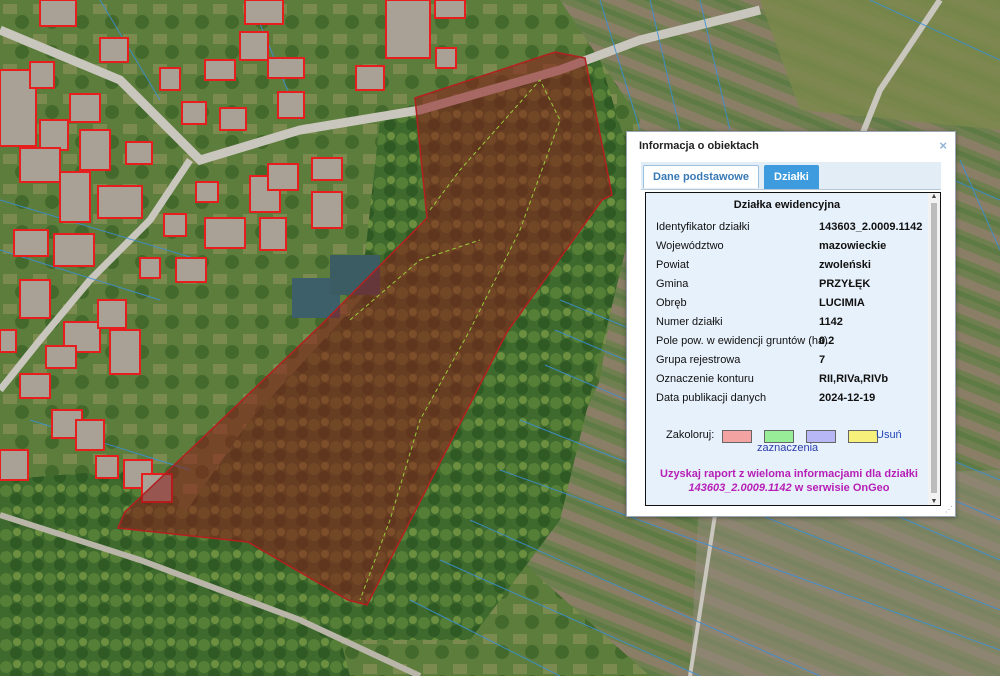 Image resolution: width=1000 pixels, height=676 pixels. Describe the element at coordinates (742, 341) in the screenshot. I see `field-label: Pole pow. w ewidencji gruntów (ha)` at that location.